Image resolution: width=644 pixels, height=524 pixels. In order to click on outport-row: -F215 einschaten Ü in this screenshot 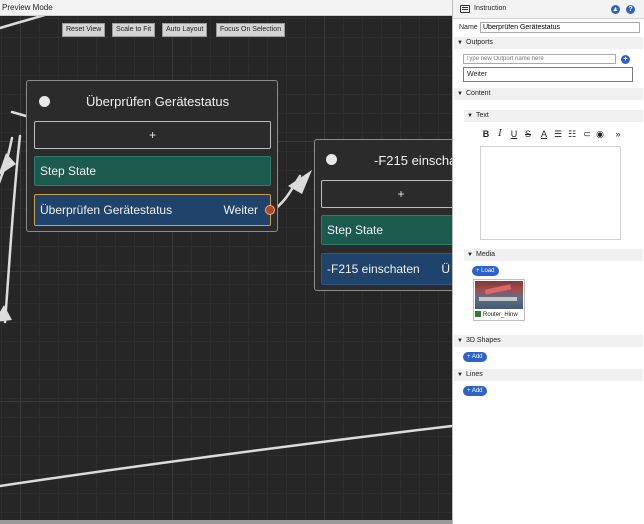, I will do `click(386, 269)`.